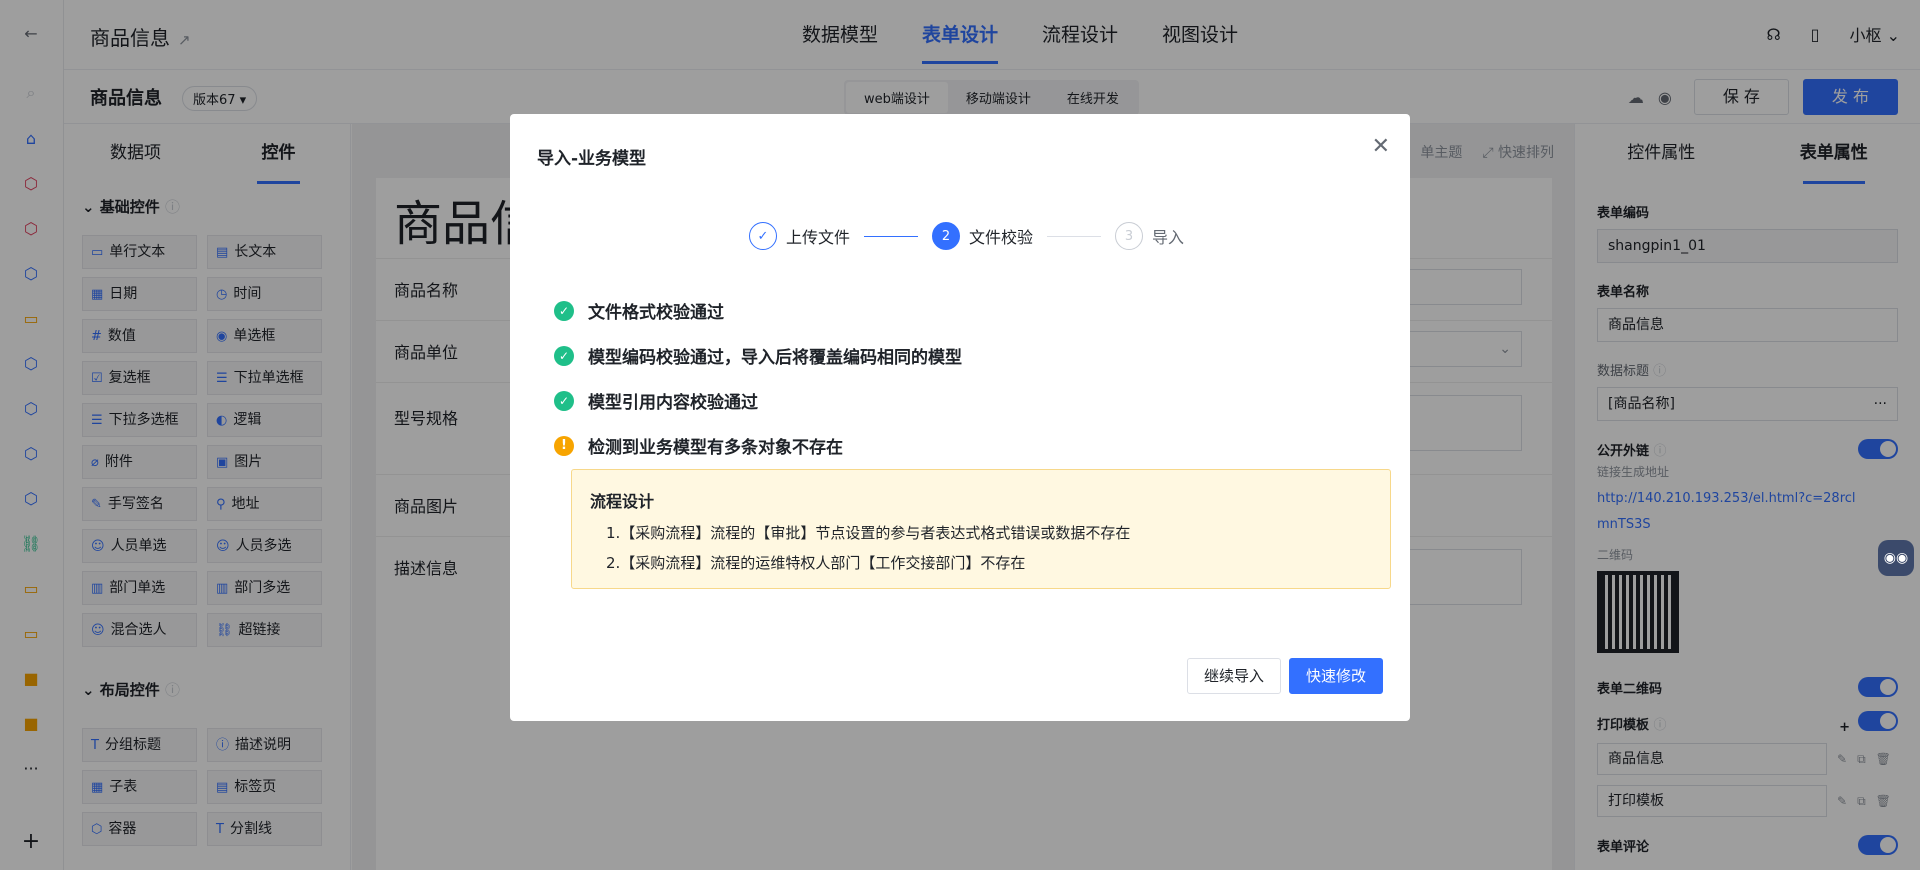  I want to click on step-done-check-icon: ✓, so click(763, 236).